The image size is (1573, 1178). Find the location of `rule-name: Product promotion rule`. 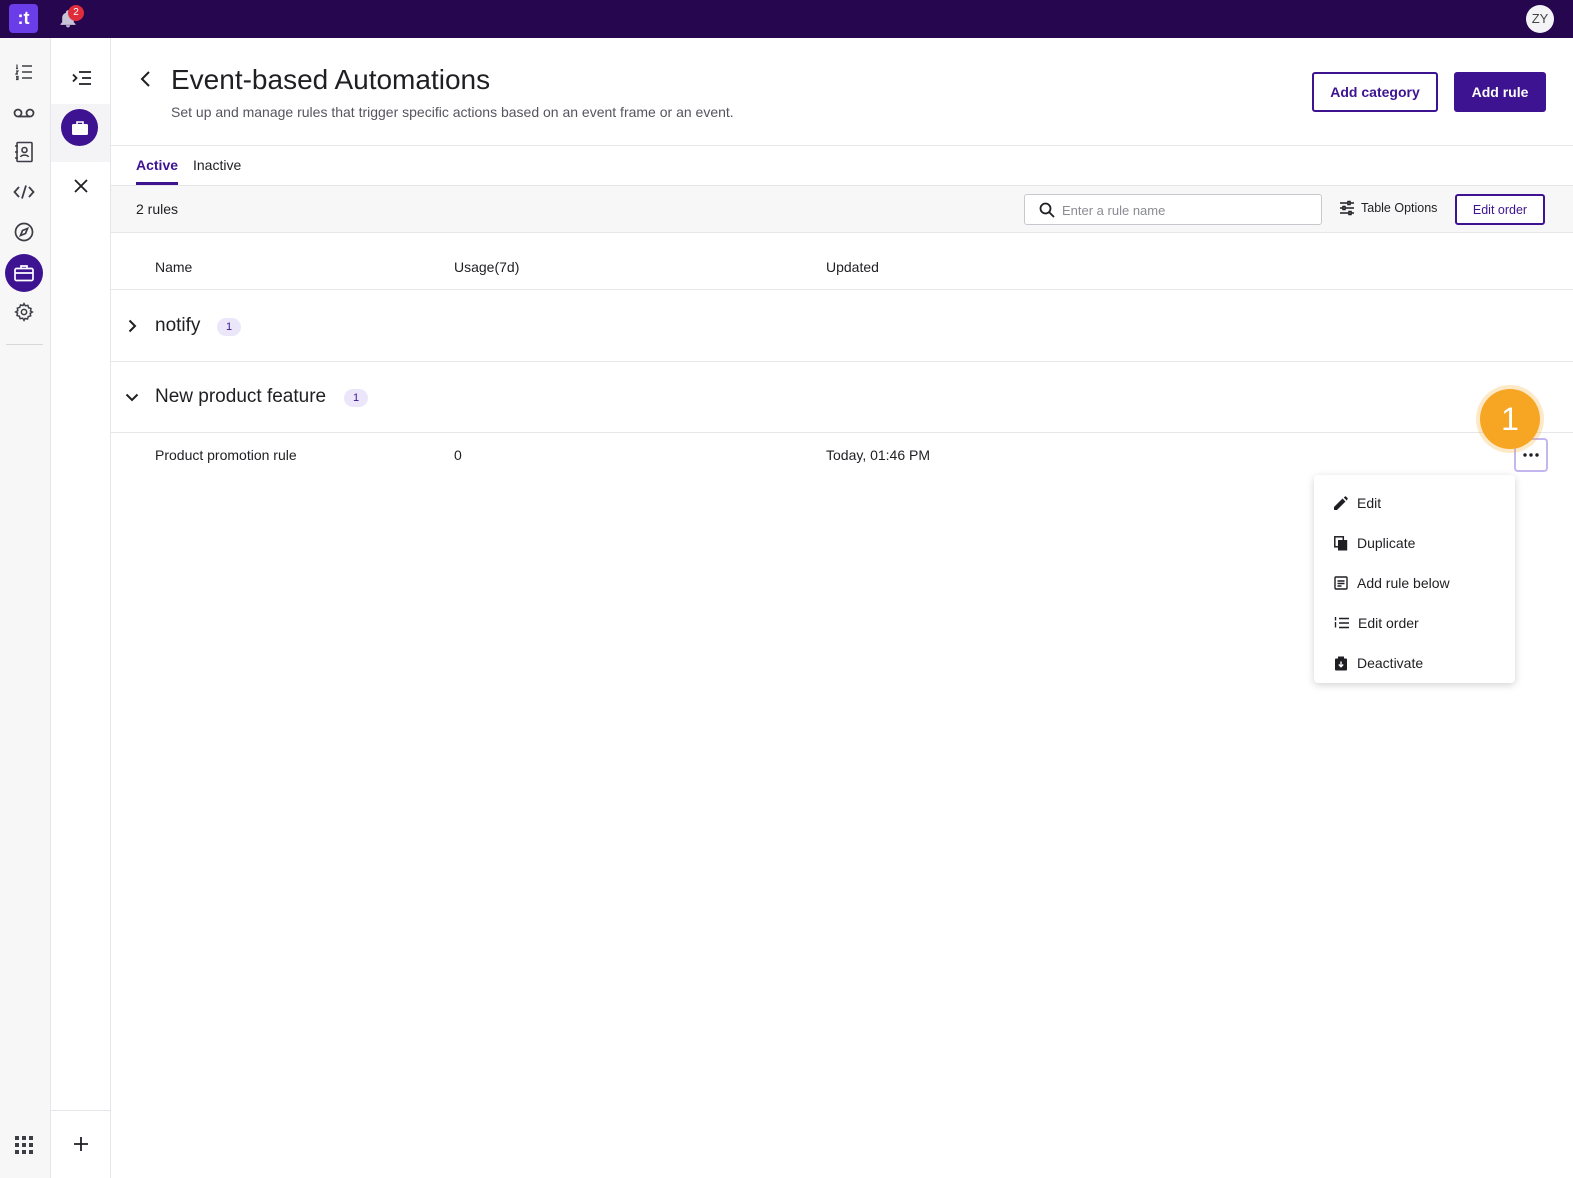

rule-name: Product promotion rule is located at coordinates (226, 455).